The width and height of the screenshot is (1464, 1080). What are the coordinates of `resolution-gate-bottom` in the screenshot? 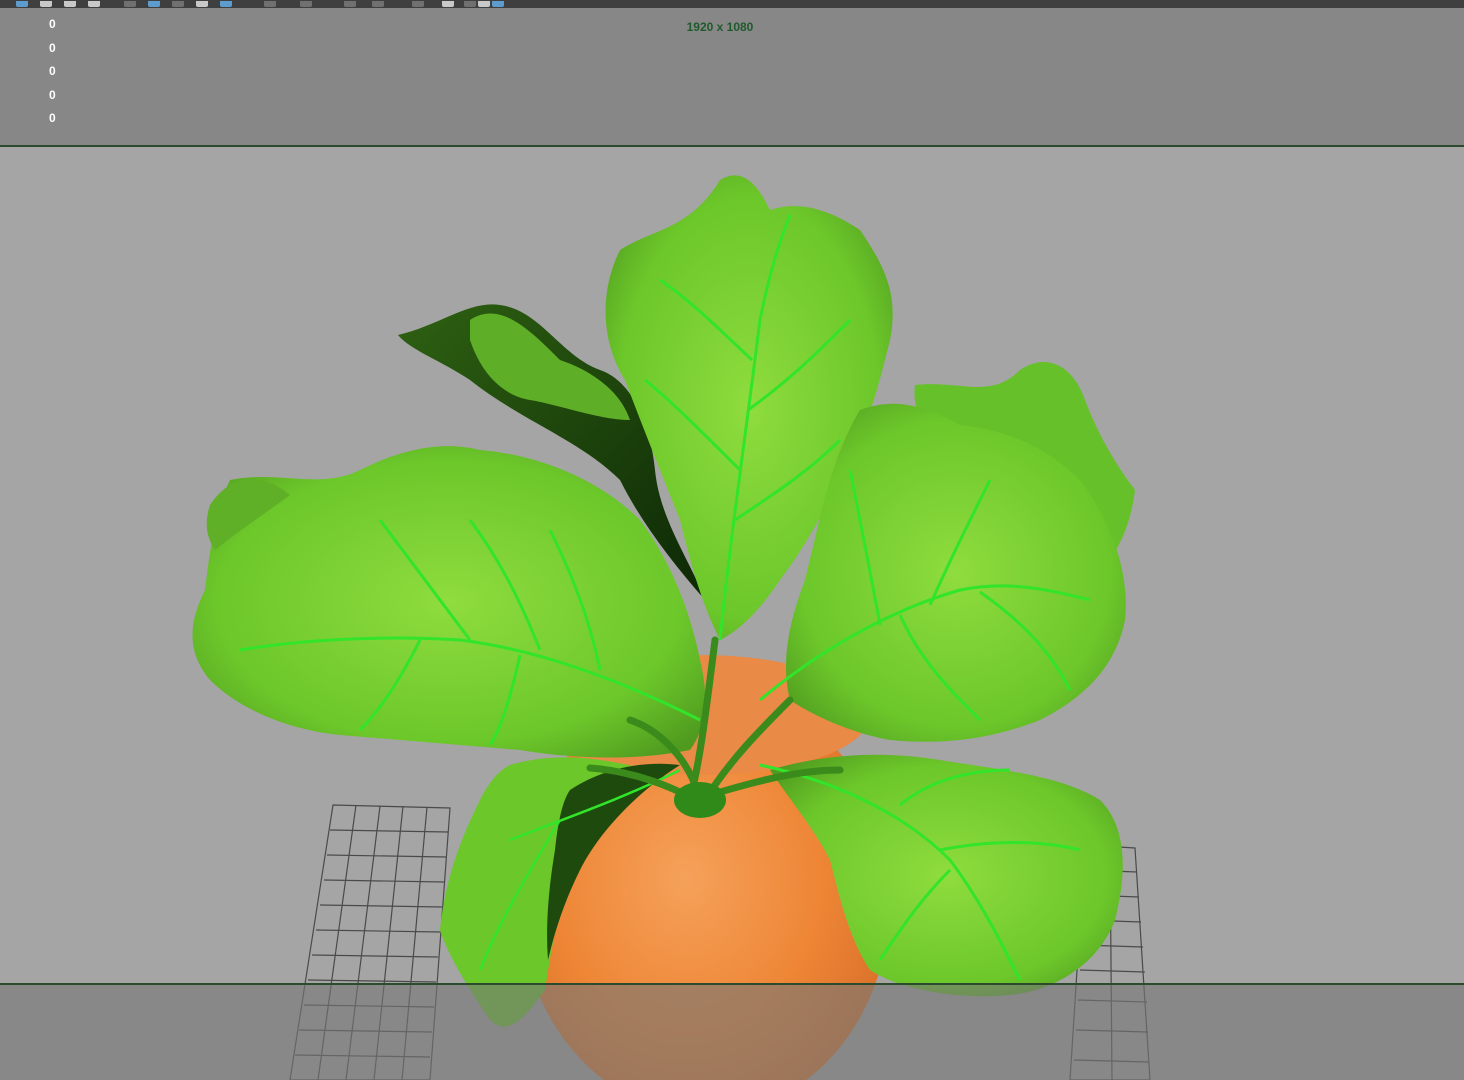 It's located at (732, 1031).